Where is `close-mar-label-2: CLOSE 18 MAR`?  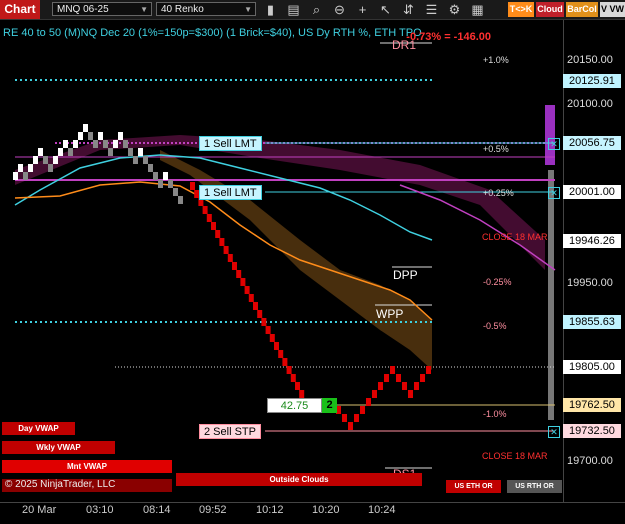 close-mar-label-2: CLOSE 18 MAR is located at coordinates (515, 456).